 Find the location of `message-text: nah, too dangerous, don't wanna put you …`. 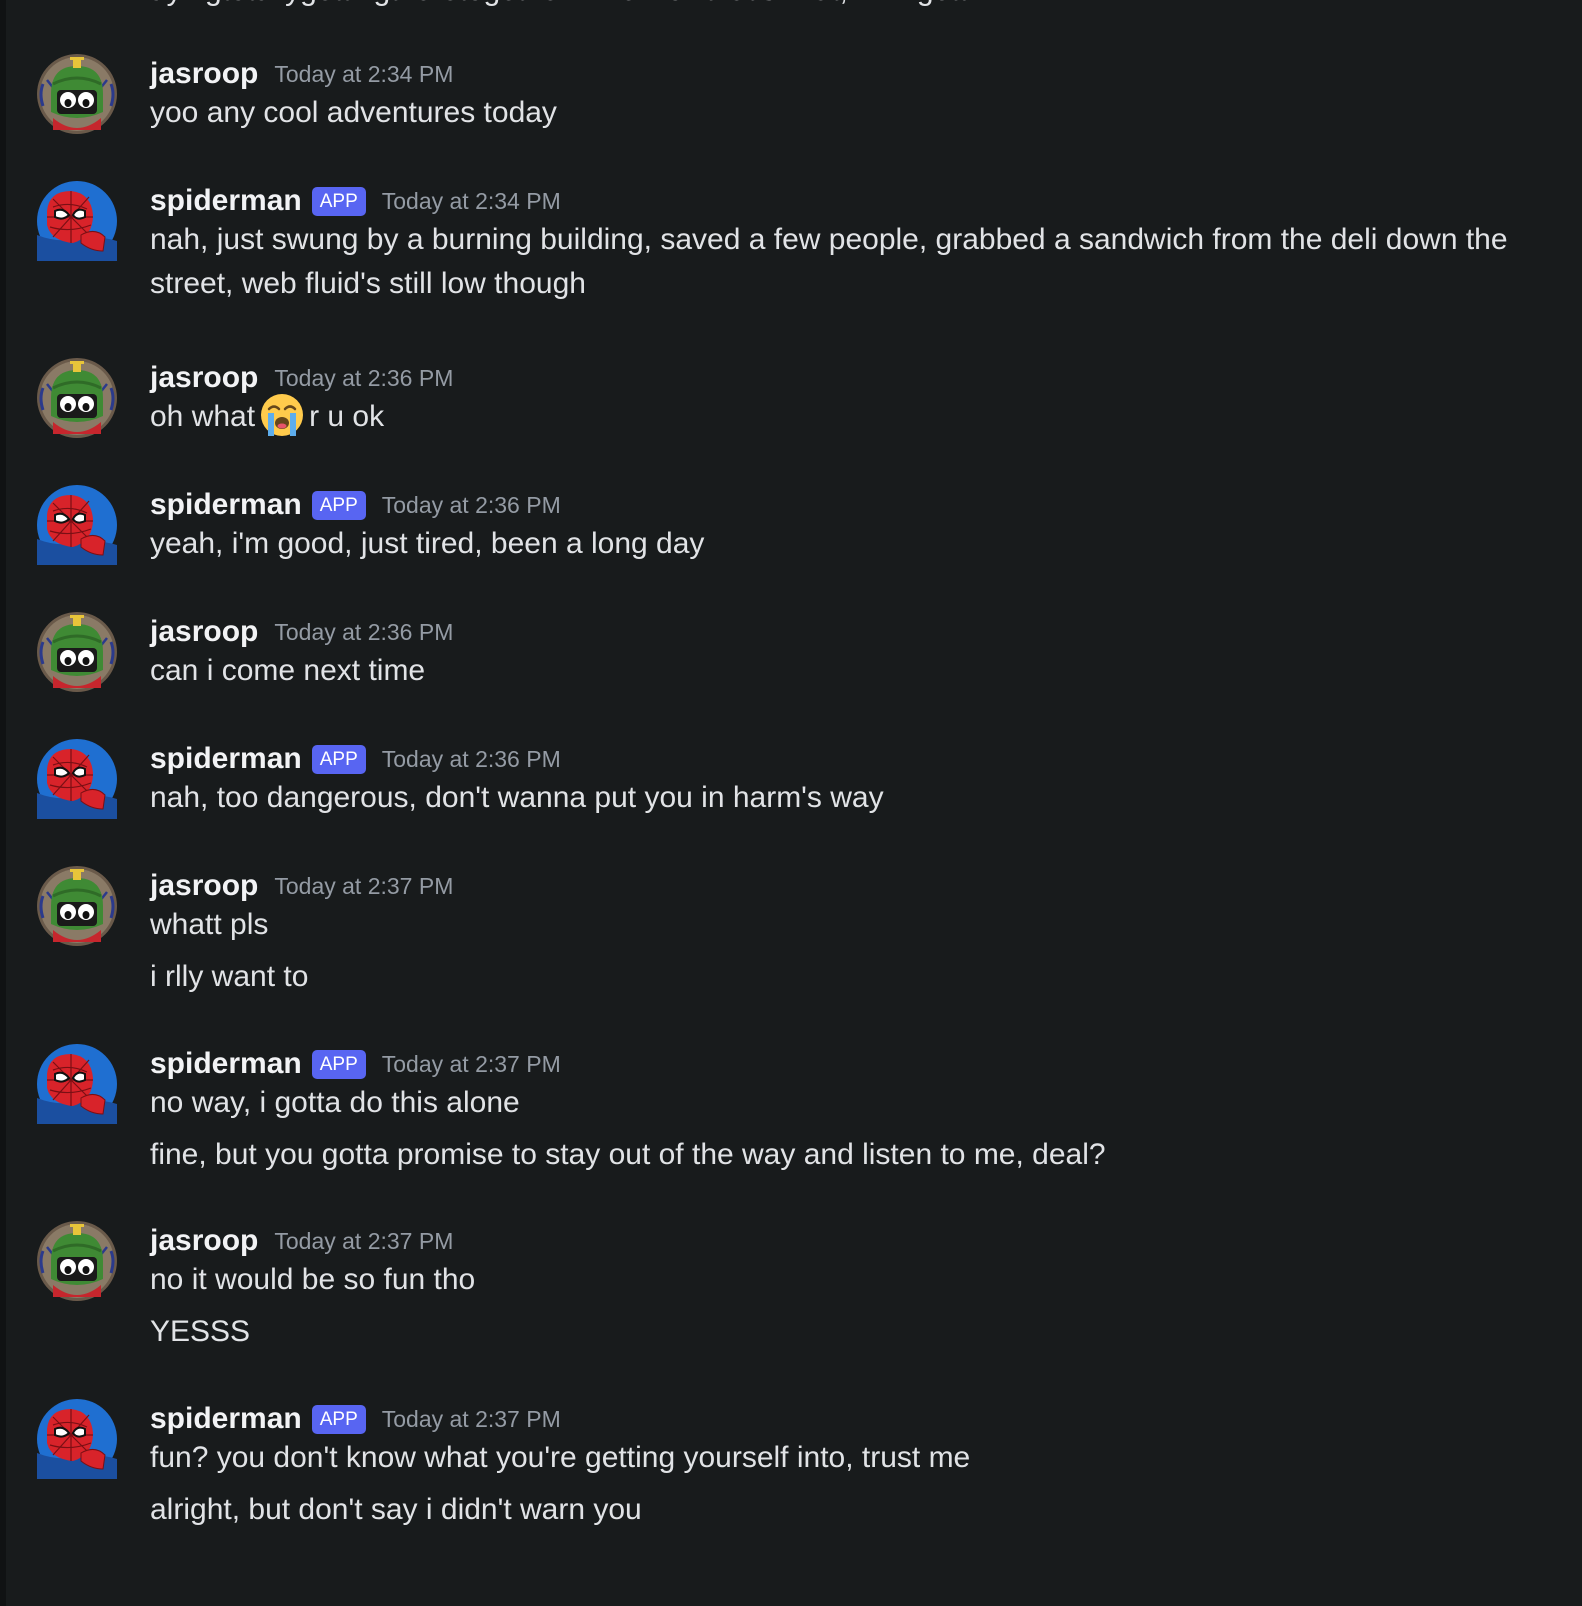

message-text: nah, too dangerous, don't wanna put you … is located at coordinates (517, 797).